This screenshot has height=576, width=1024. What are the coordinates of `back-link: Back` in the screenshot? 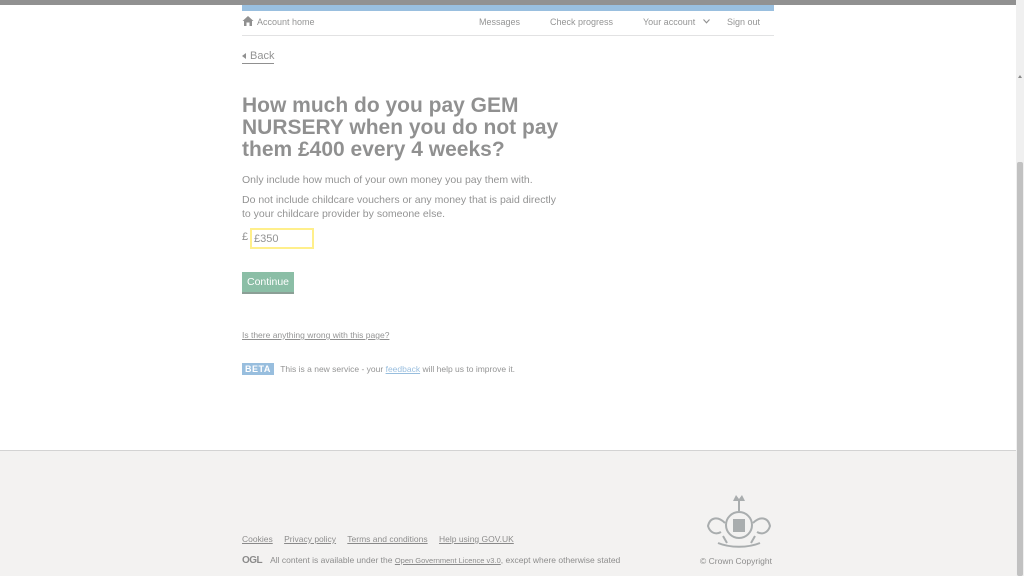 It's located at (258, 57).